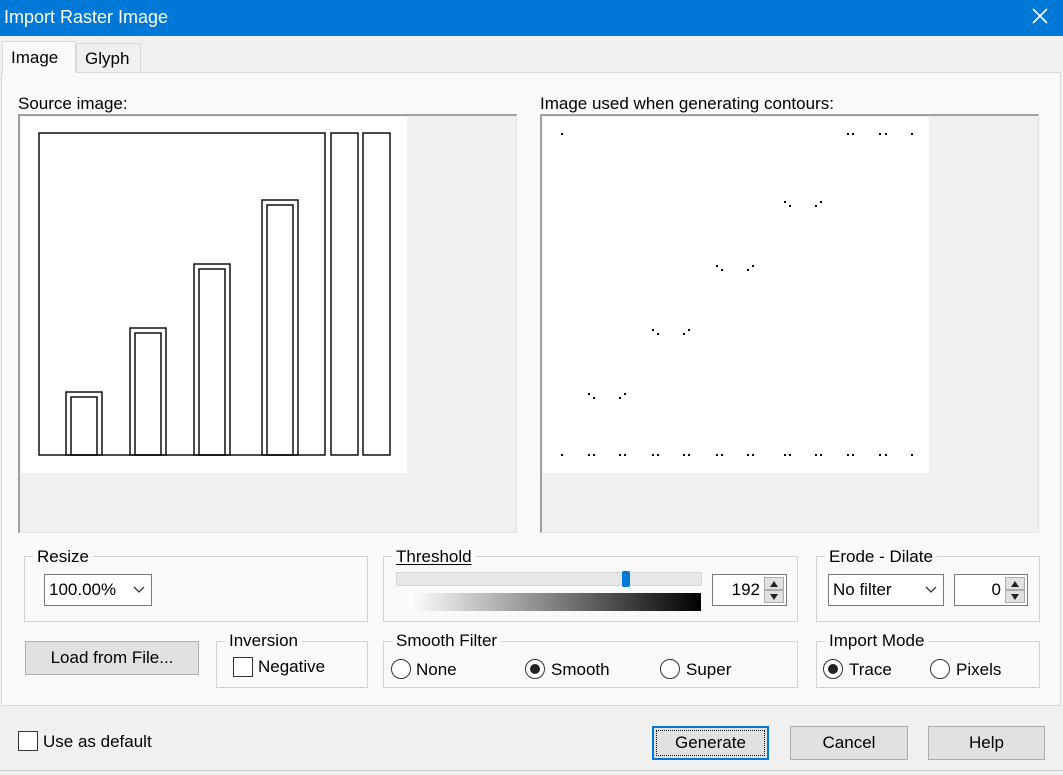  Describe the element at coordinates (745, 589) in the screenshot. I see `threshold-value: 192` at that location.